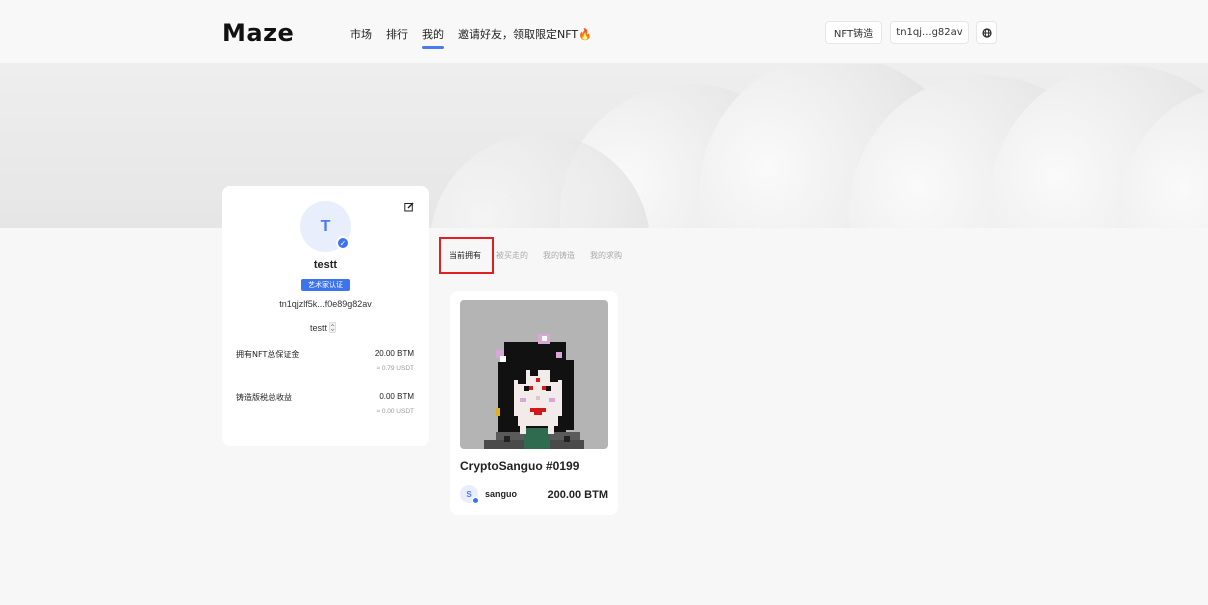  I want to click on language-globe-icon, so click(986, 32).